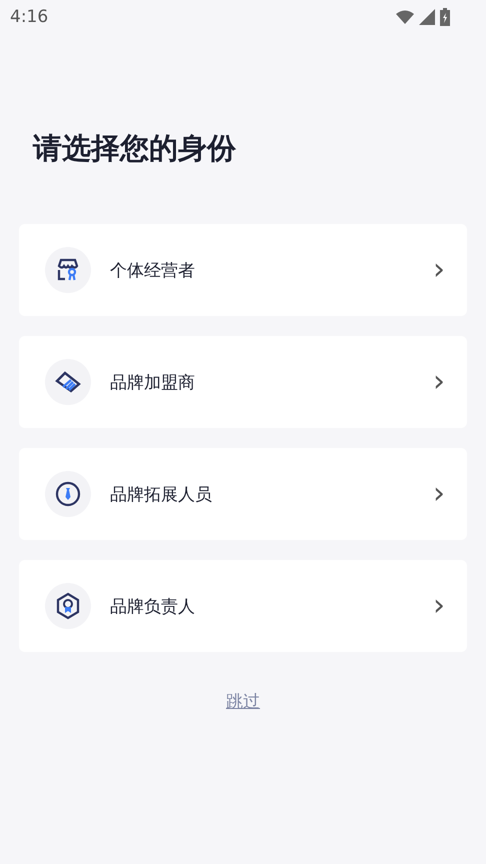  I want to click on signal-icon, so click(427, 17).